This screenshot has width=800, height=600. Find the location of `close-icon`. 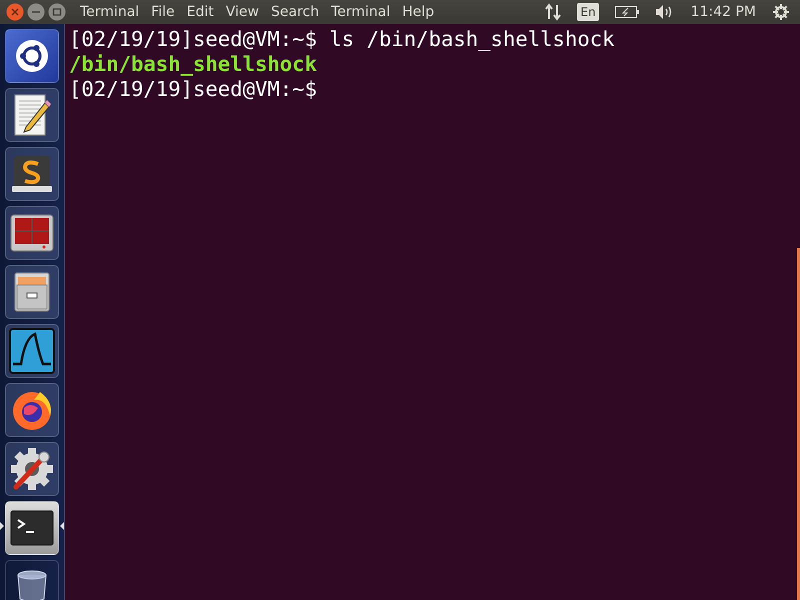

close-icon is located at coordinates (15, 12).